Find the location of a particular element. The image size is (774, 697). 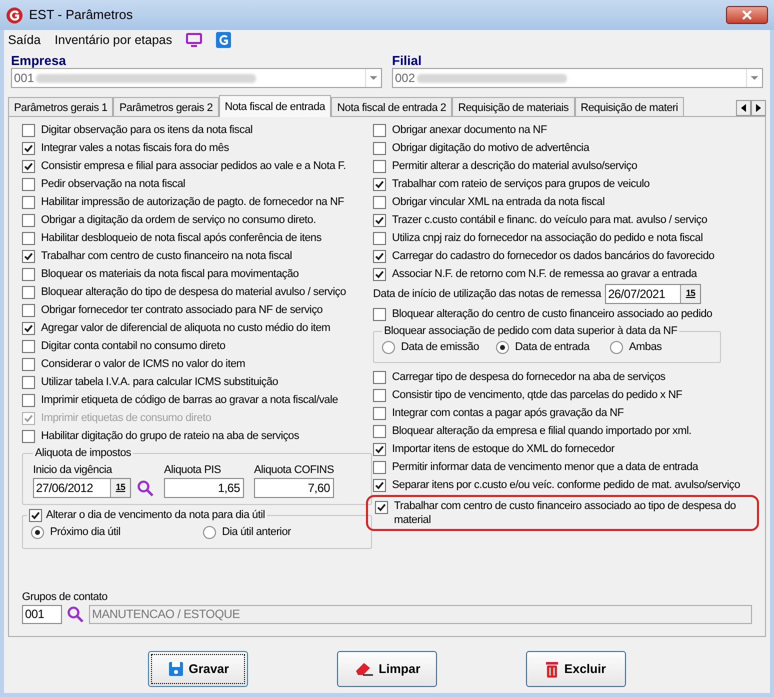

app-logo-icon is located at coordinates (224, 40).